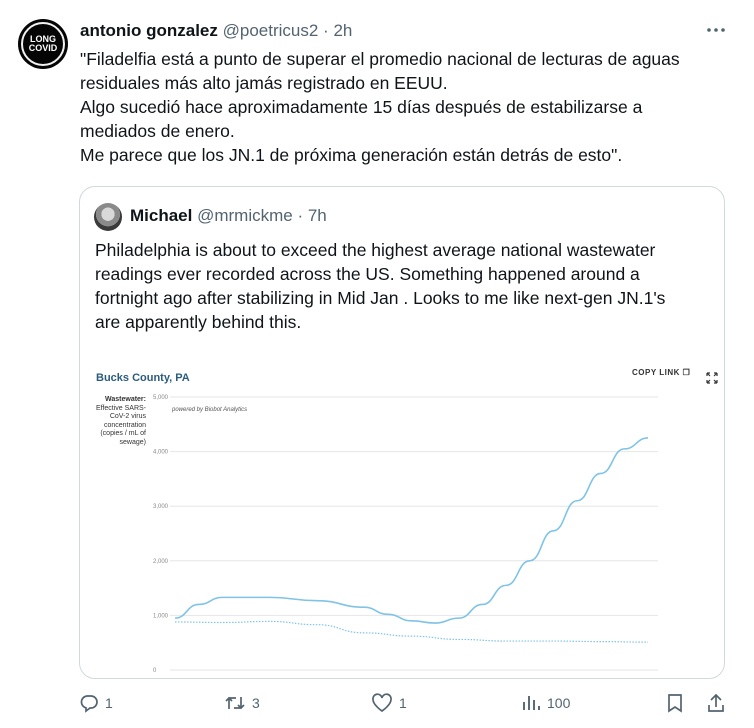  I want to click on bookmark-button, so click(675, 703).